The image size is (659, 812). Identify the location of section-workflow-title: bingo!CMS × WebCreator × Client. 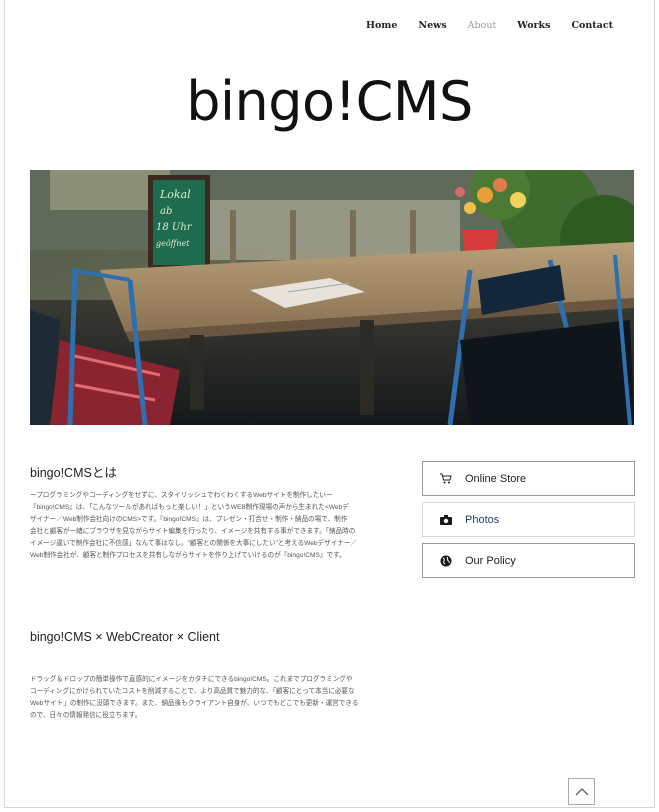
(125, 637).